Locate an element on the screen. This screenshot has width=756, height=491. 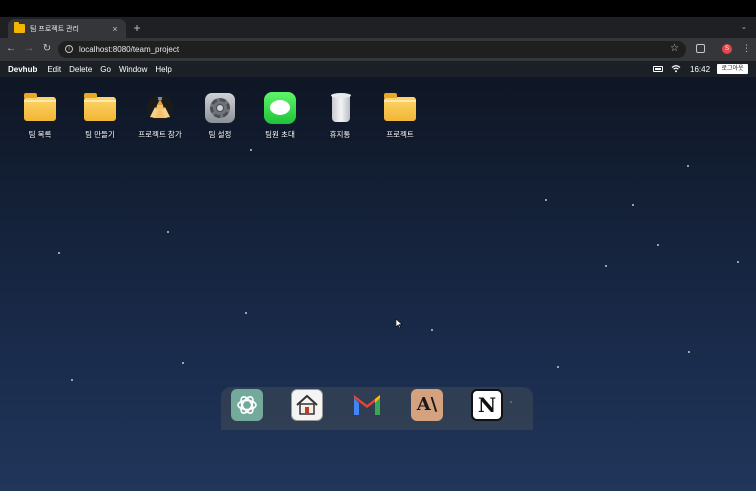
desktop-icon-team-list: 팀 목록 is located at coordinates (40, 115).